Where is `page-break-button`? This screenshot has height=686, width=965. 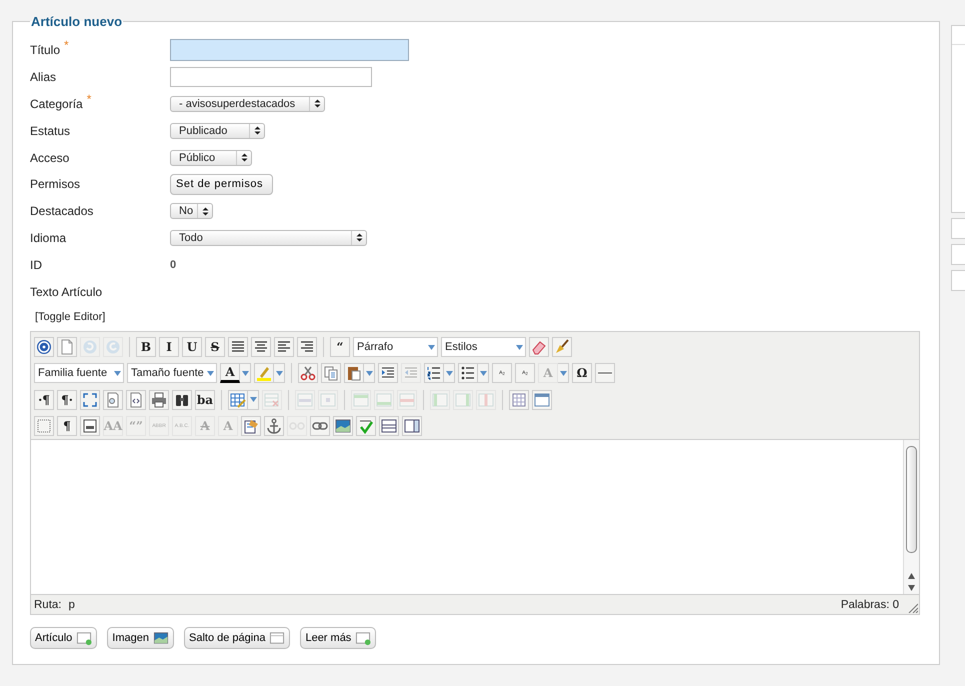 page-break-button is located at coordinates (90, 426).